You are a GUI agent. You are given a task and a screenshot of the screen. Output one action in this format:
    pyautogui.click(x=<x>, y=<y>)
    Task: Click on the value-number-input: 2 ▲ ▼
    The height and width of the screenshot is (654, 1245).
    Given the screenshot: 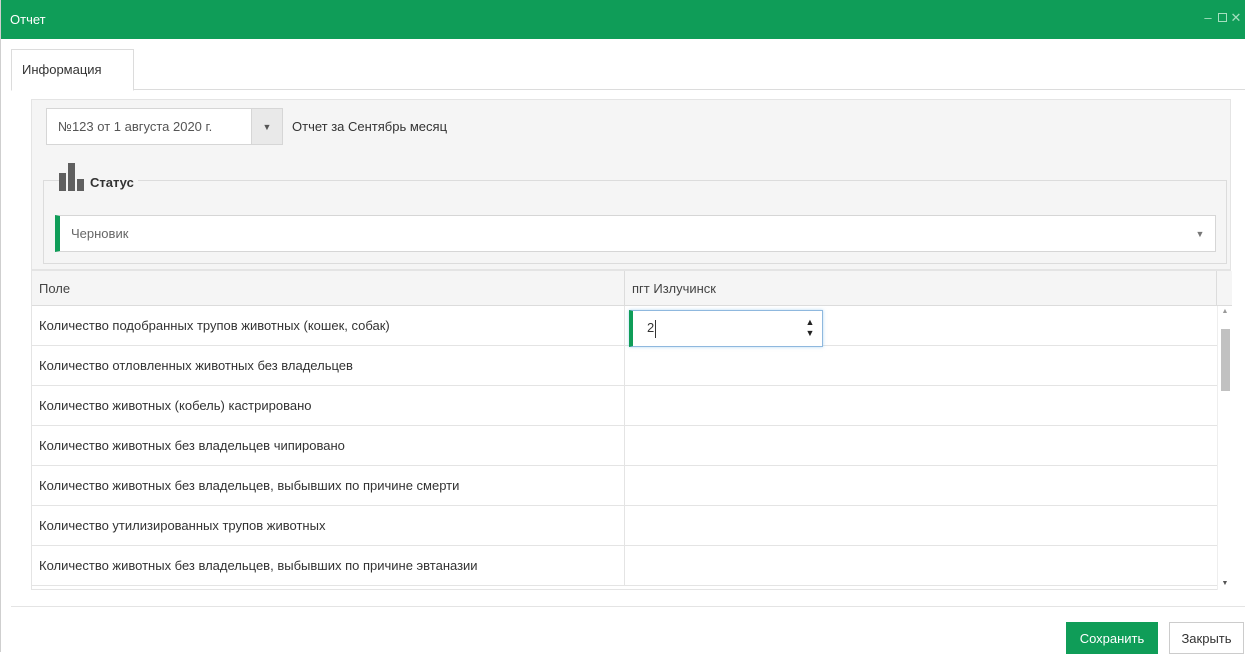 What is the action you would take?
    pyautogui.click(x=726, y=328)
    